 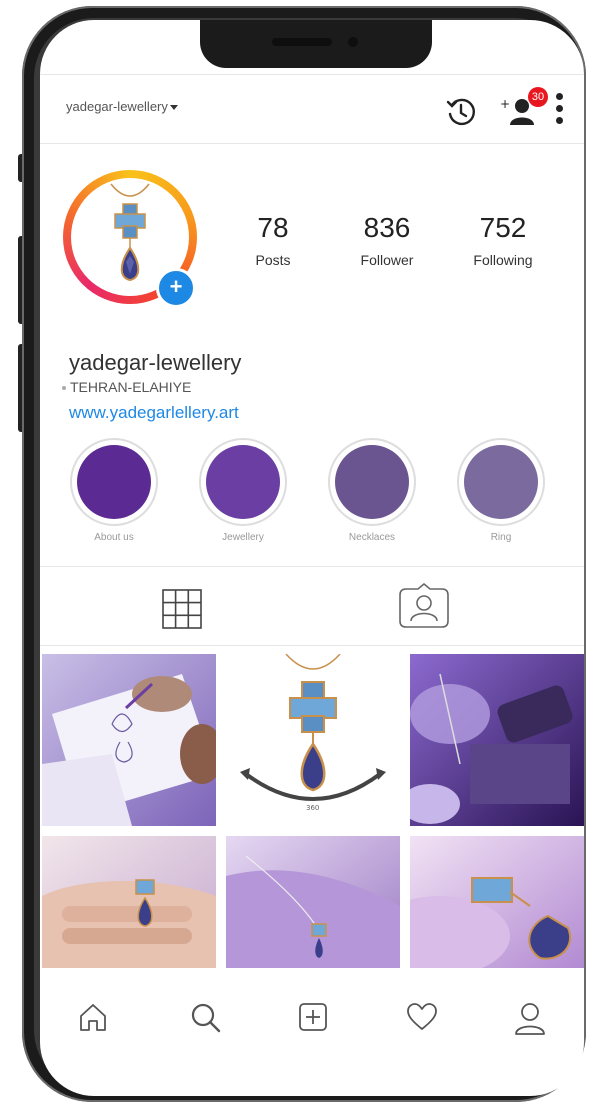 I want to click on grid-icon, so click(x=182, y=611).